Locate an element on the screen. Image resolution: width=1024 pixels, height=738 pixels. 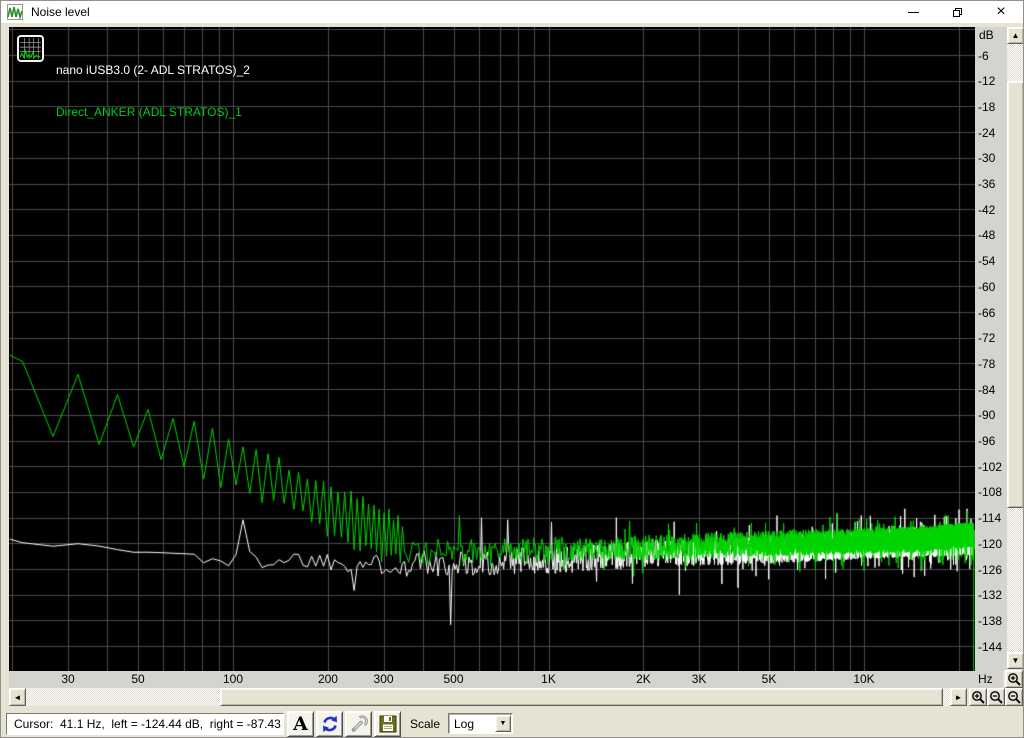
combo-dropdown-button: ▼ is located at coordinates (503, 723).